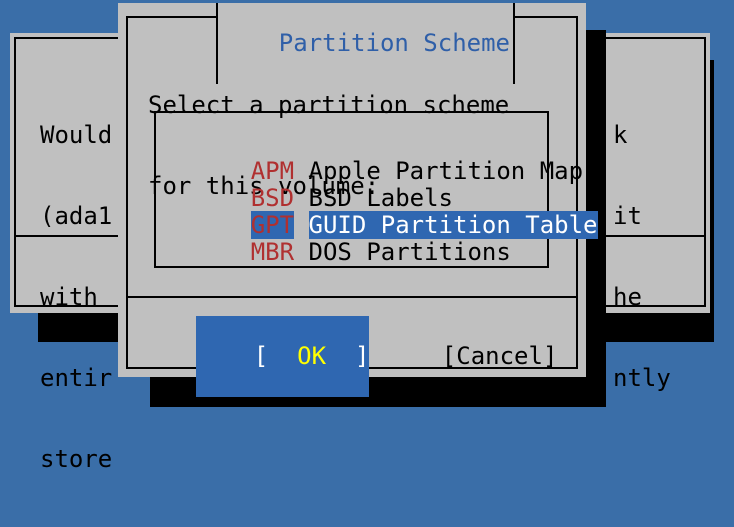  Describe the element at coordinates (76, 459) in the screenshot. I see `background-line: store` at that location.